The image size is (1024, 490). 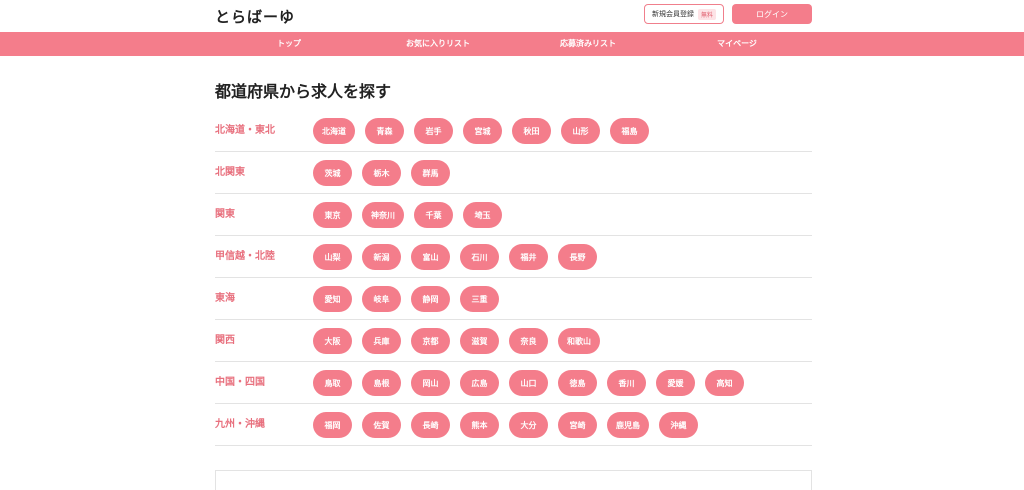 I want to click on region-row: 中国・四国 鳥取 島根 岡山 広島 山口 徳島 香川 愛媛 高知, so click(x=513, y=383).